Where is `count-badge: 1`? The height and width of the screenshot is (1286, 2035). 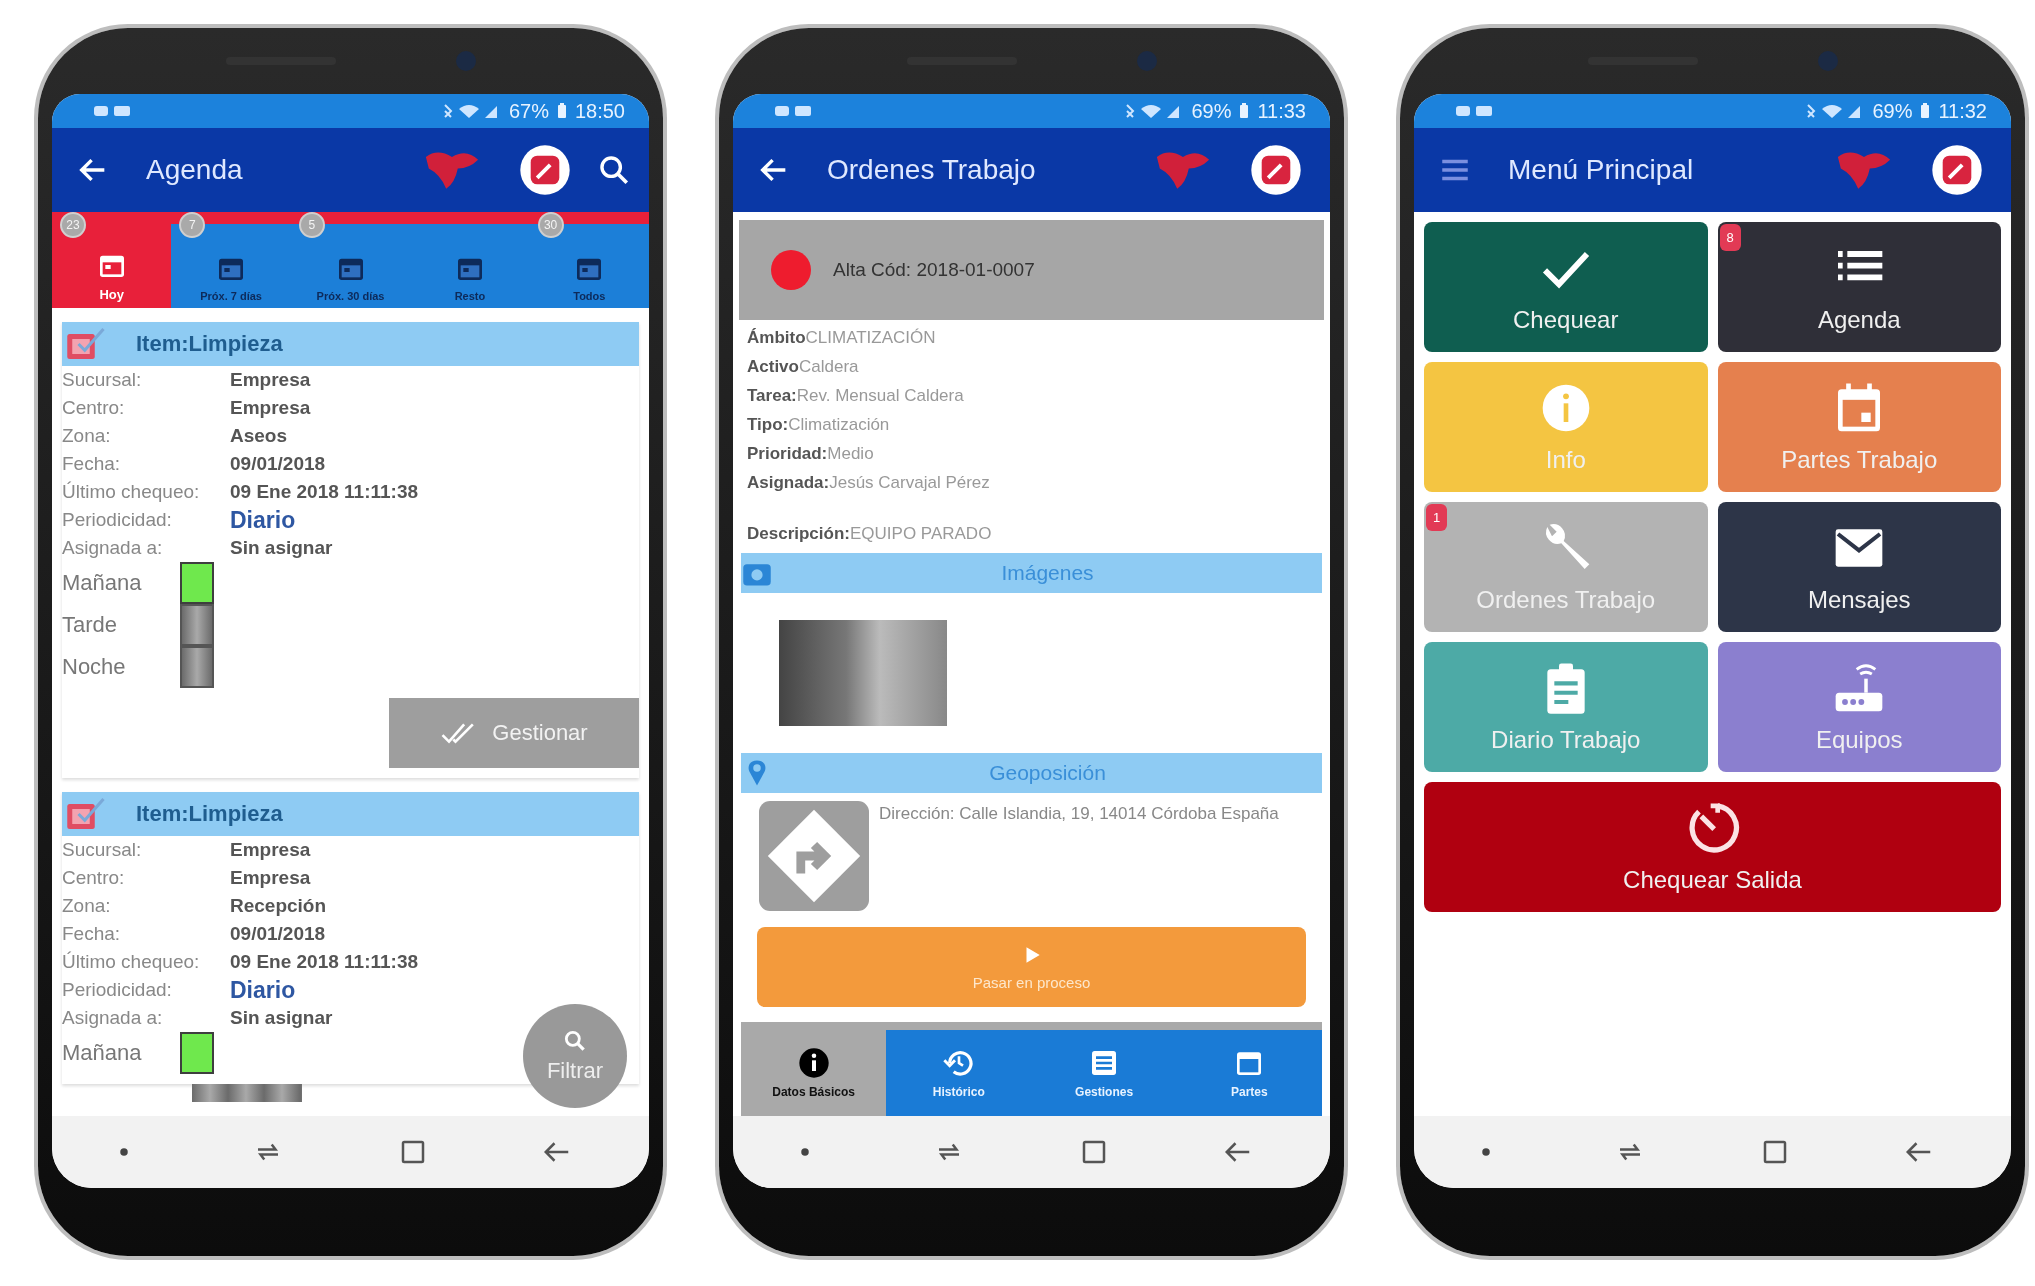
count-badge: 1 is located at coordinates (1437, 517).